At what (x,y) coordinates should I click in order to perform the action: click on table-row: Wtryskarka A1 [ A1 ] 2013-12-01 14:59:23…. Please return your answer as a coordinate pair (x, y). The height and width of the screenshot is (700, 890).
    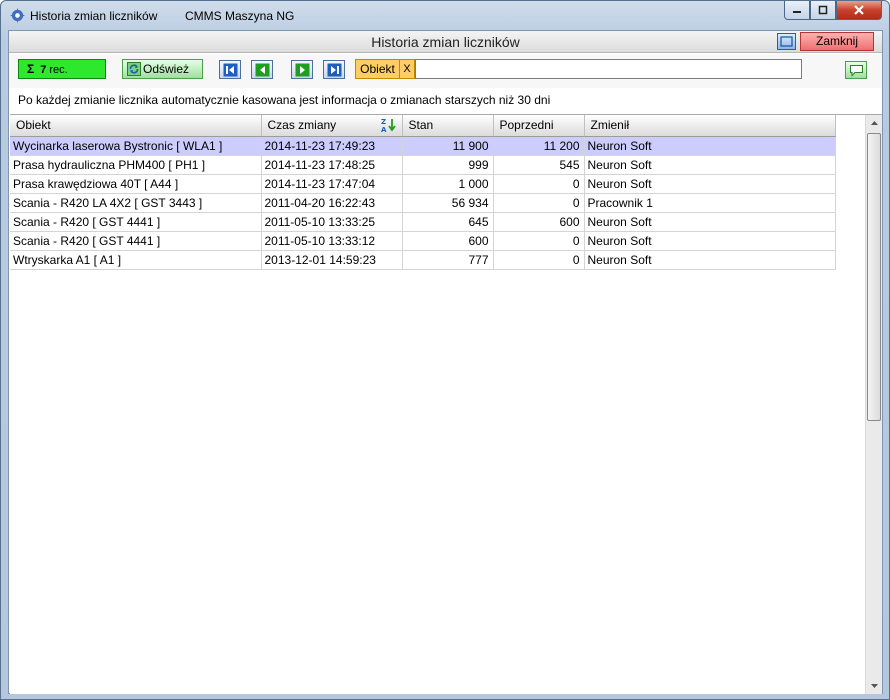
    Looking at the image, I should click on (423, 260).